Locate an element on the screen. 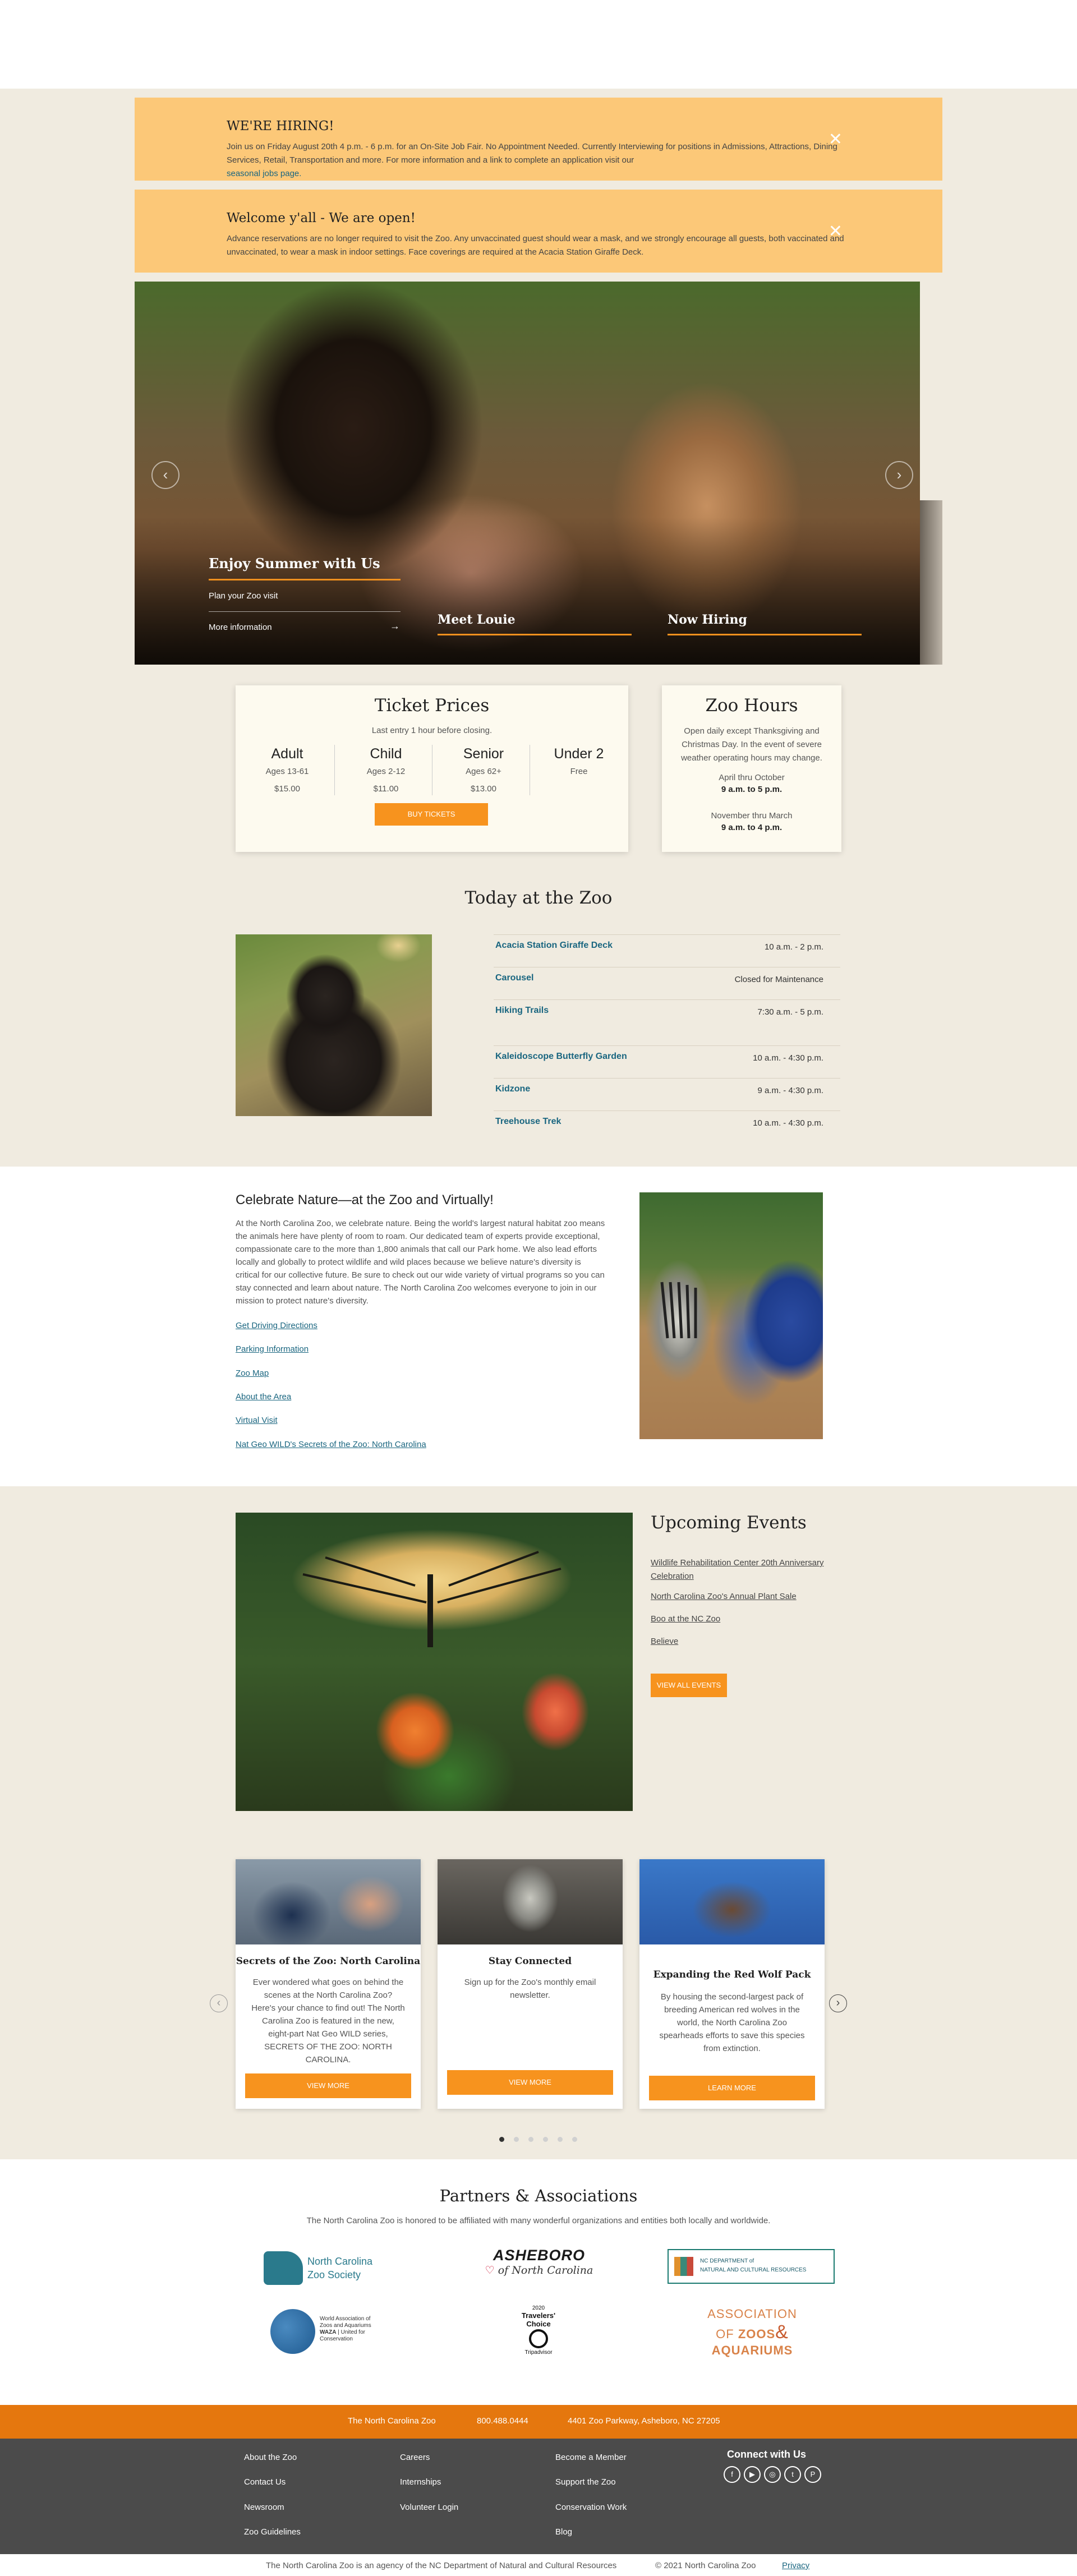 The width and height of the screenshot is (1077, 2576). site-footer is located at coordinates (538, 2496).